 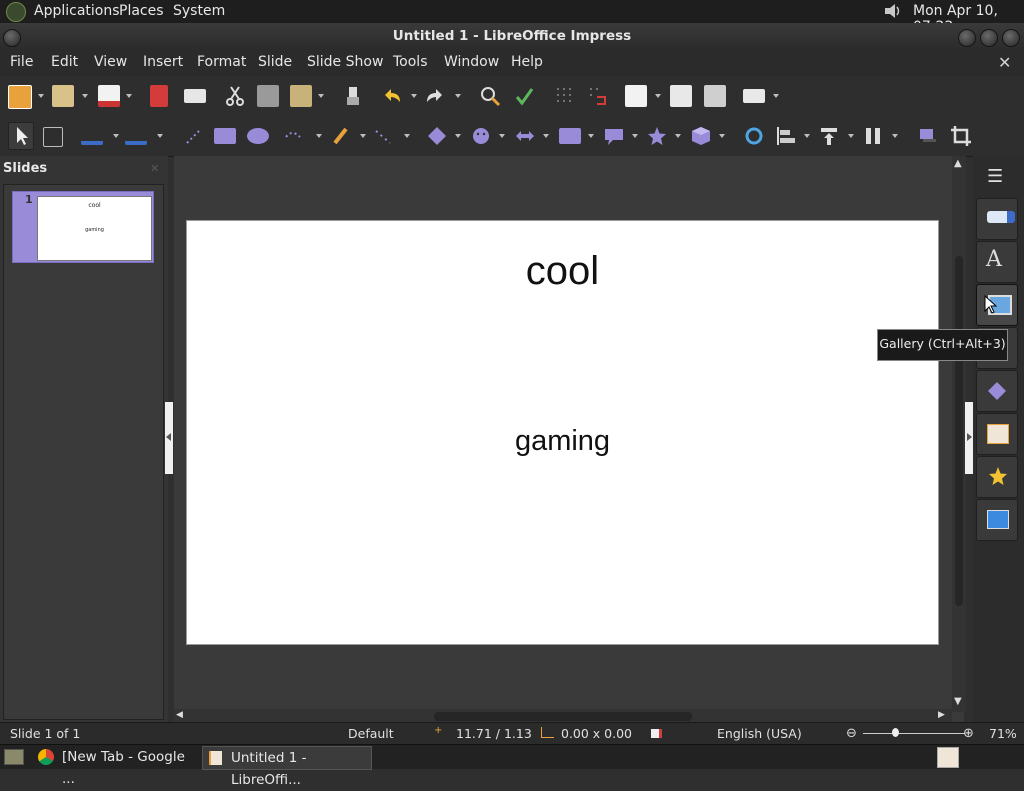 I want to click on properties-button, so click(x=997, y=219).